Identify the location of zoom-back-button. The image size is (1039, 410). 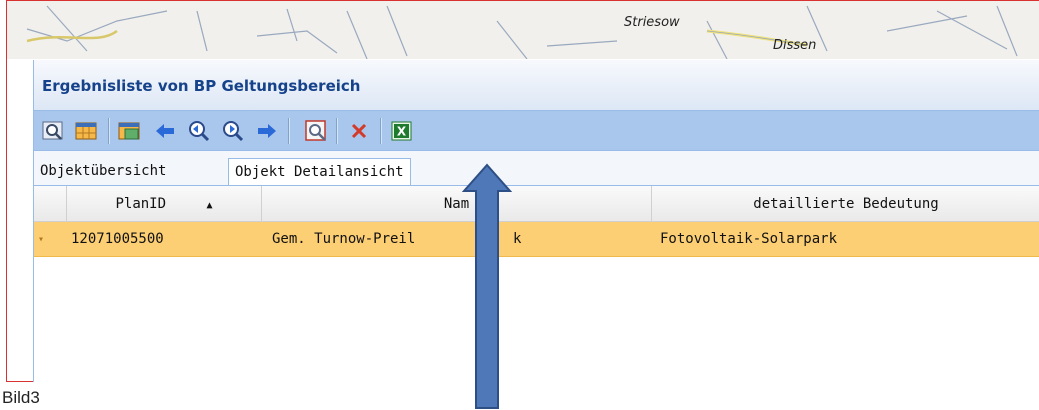
(199, 131).